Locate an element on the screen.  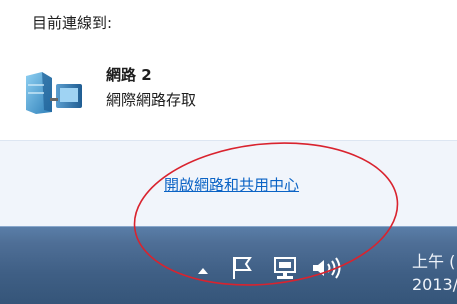
clock-date: 2013/ is located at coordinates (434, 284).